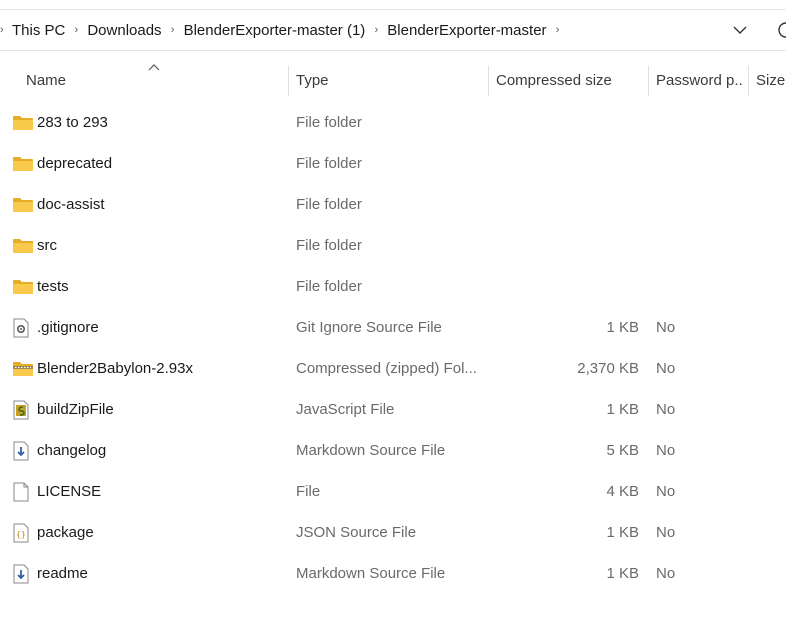  What do you see at coordinates (779, 30) in the screenshot?
I see `refresh-icon` at bounding box center [779, 30].